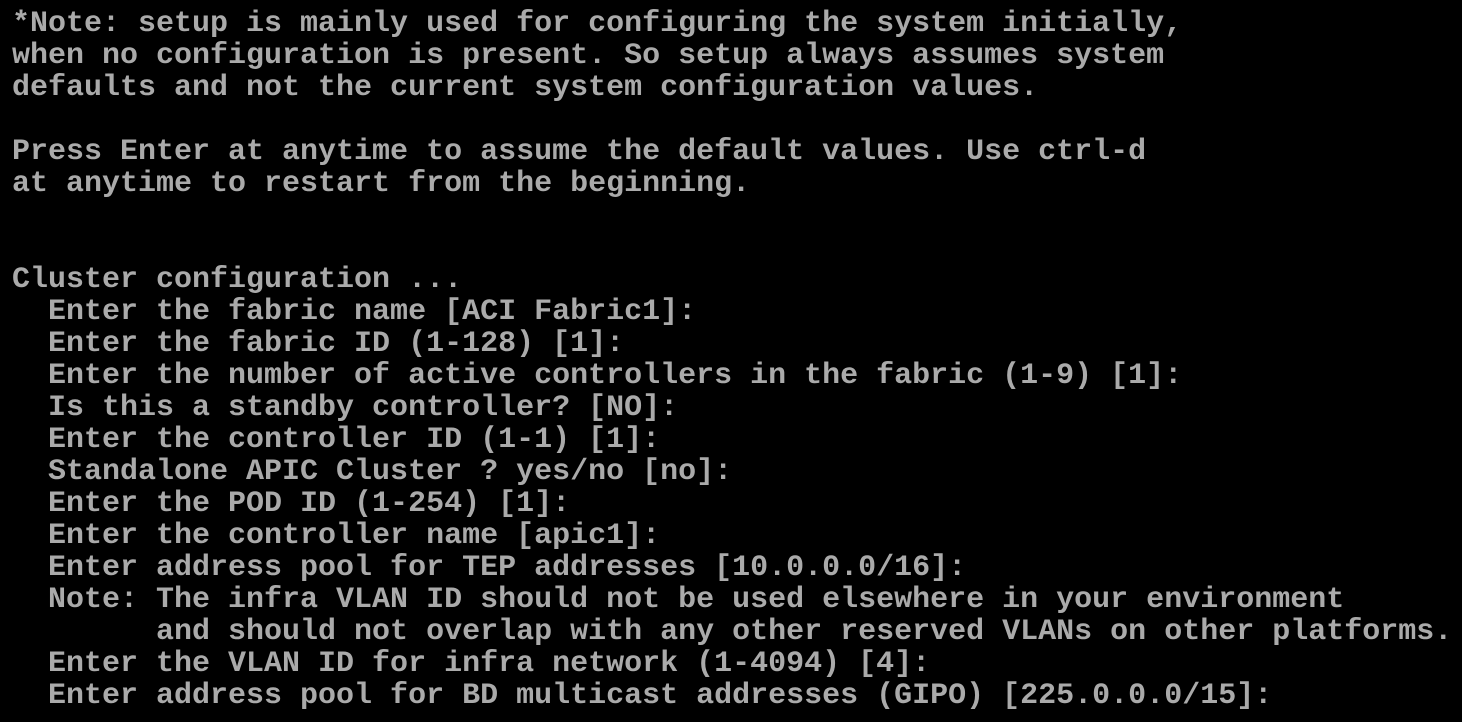 The height and width of the screenshot is (722, 1462). What do you see at coordinates (354, 312) in the screenshot?
I see `terminal-line: Enter the fabric name [ACI Fabric1]:` at bounding box center [354, 312].